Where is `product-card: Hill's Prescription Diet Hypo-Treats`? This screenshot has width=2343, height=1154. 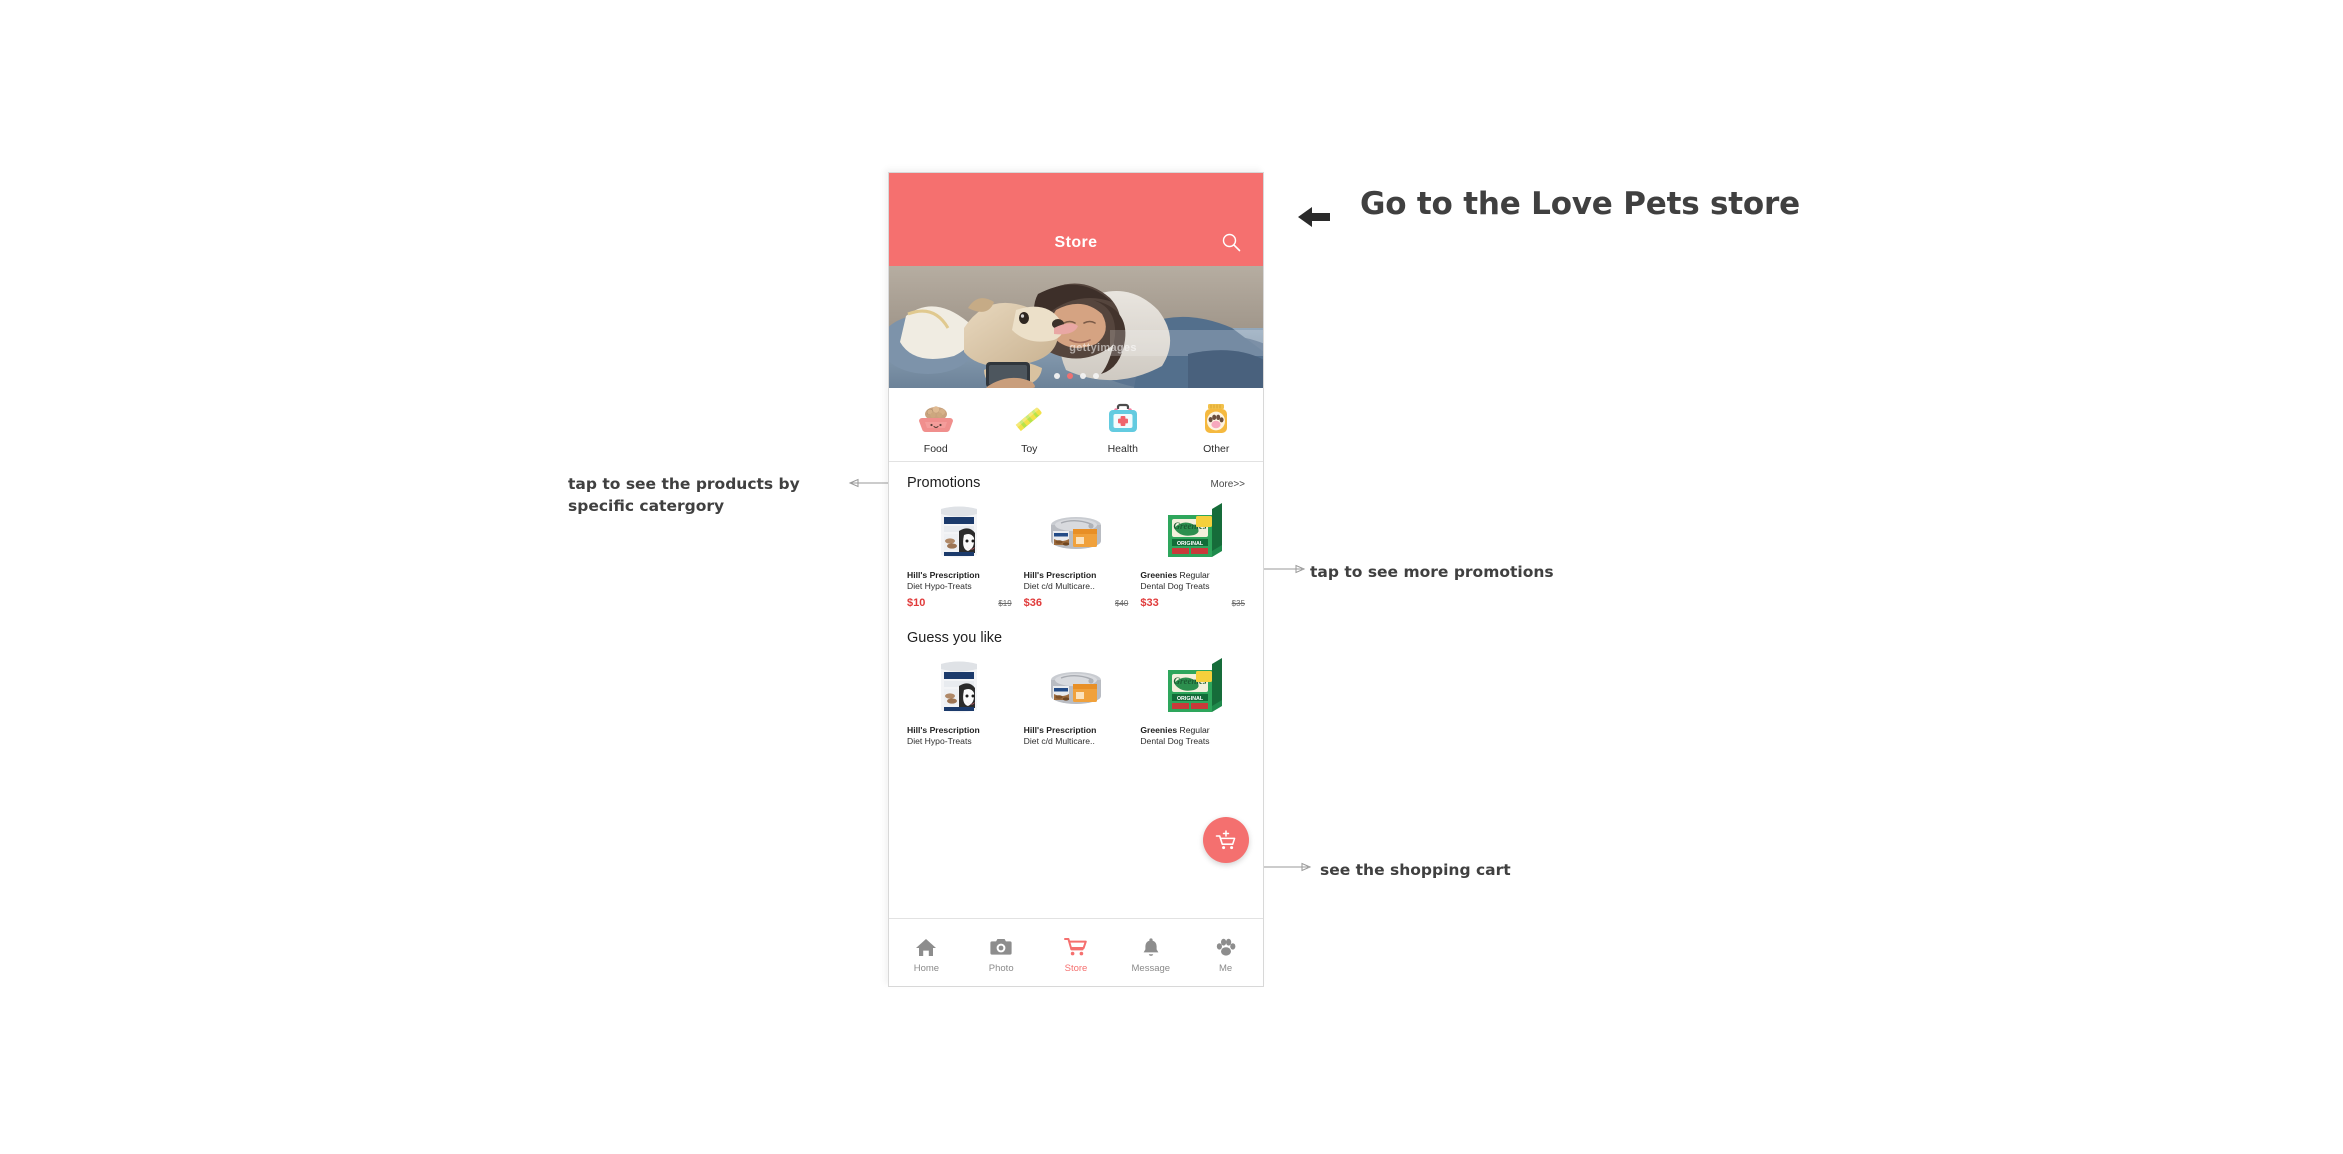
product-card: Hill's Prescription Diet Hypo-Treats is located at coordinates (959, 702).